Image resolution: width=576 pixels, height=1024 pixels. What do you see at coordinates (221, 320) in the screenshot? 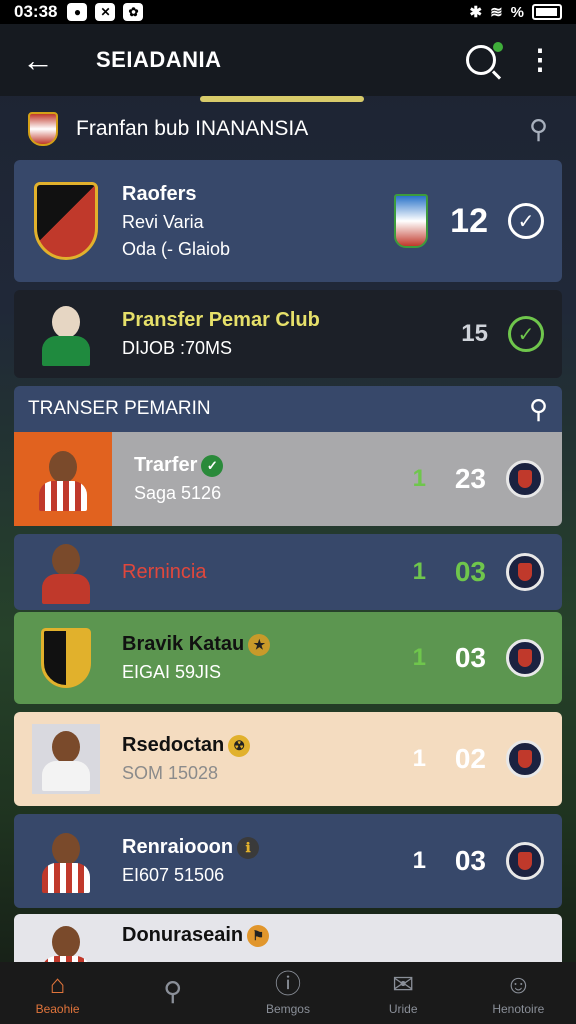
I see `card-title: Pransfer Pemar Club` at bounding box center [221, 320].